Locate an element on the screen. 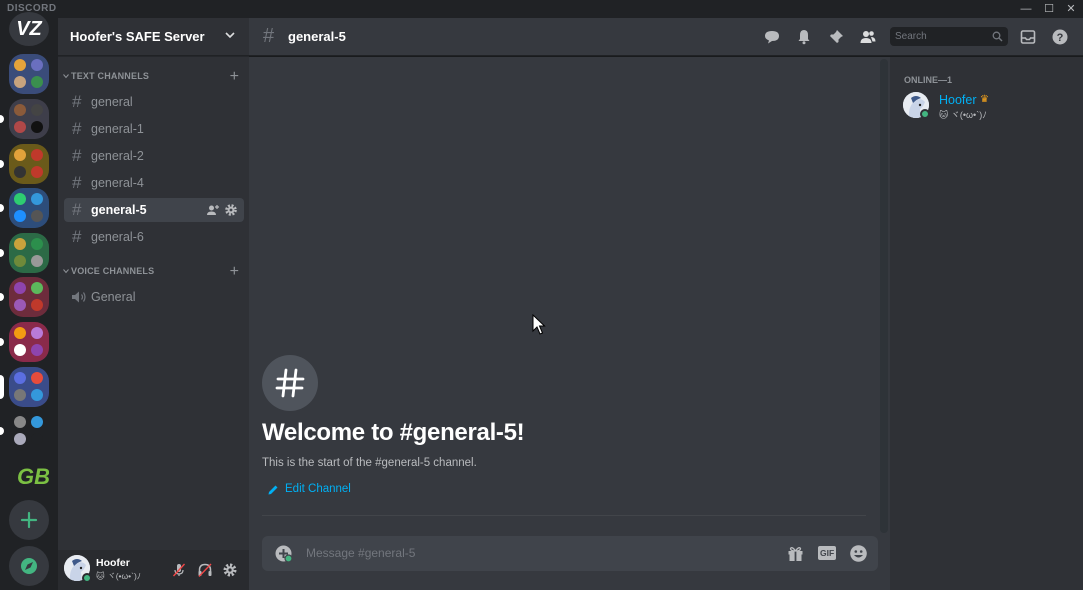 The image size is (1083, 590). deafen-headphones-icon is located at coordinates (205, 570).